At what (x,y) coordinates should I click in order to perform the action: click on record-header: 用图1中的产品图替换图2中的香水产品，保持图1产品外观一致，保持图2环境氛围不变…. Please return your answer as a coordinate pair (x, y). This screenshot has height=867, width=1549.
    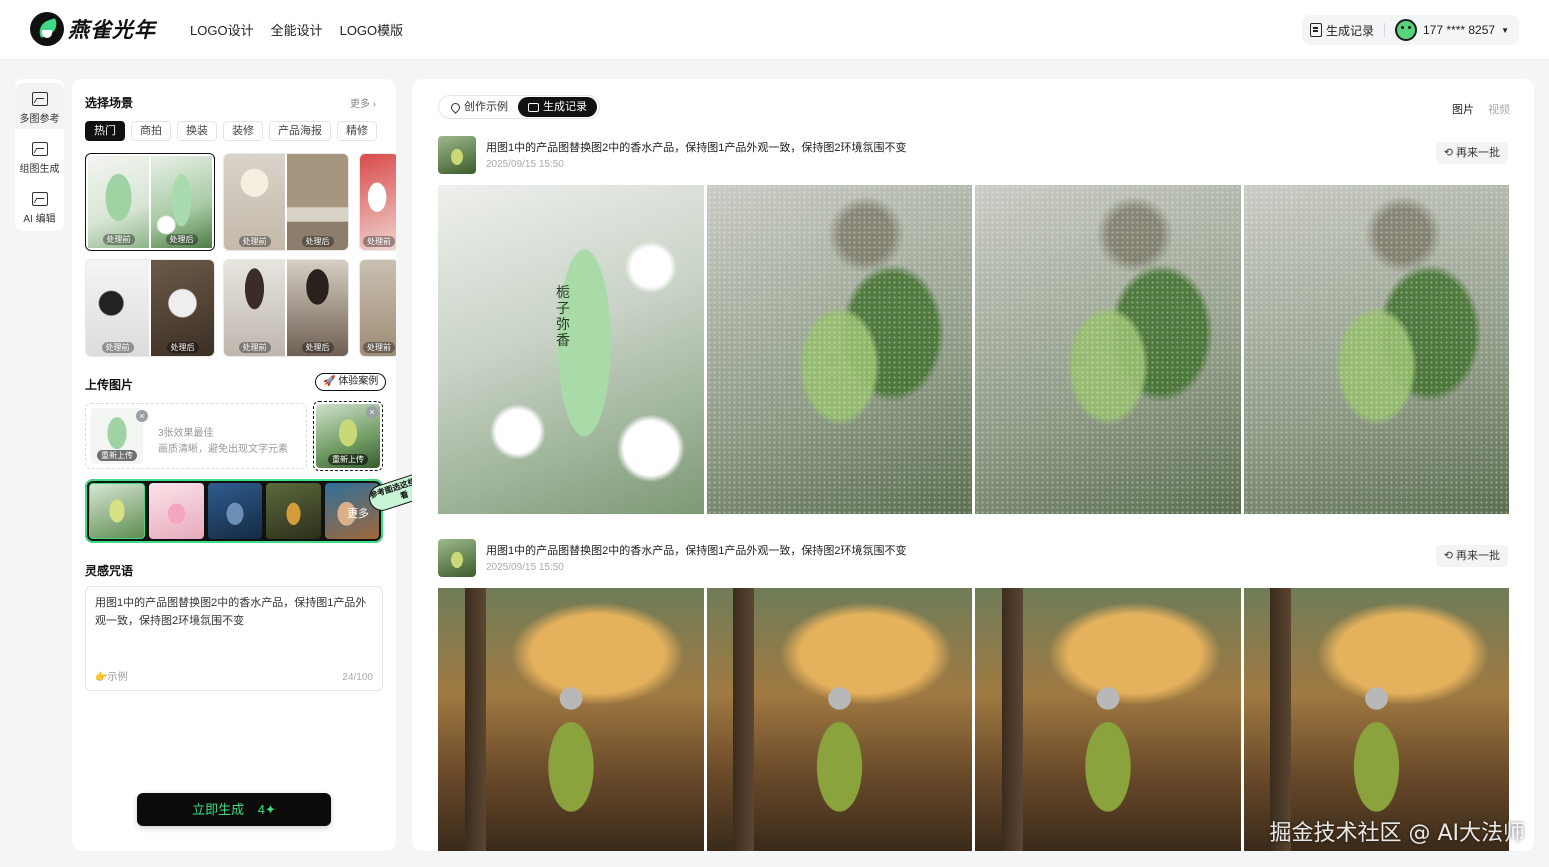
    Looking at the image, I should click on (973, 156).